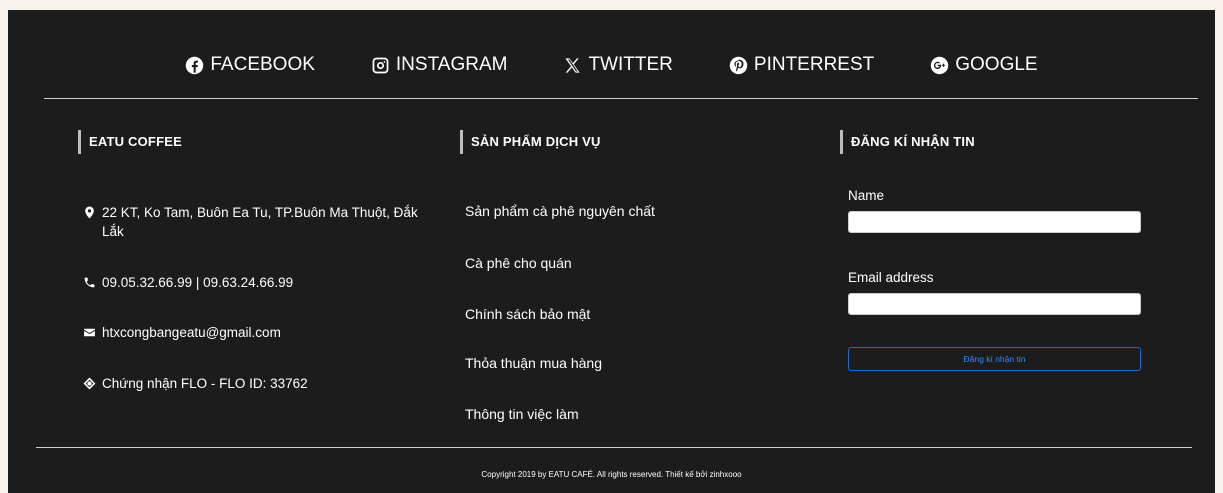 This screenshot has width=1223, height=493. What do you see at coordinates (89, 332) in the screenshot?
I see `envelope-icon` at bounding box center [89, 332].